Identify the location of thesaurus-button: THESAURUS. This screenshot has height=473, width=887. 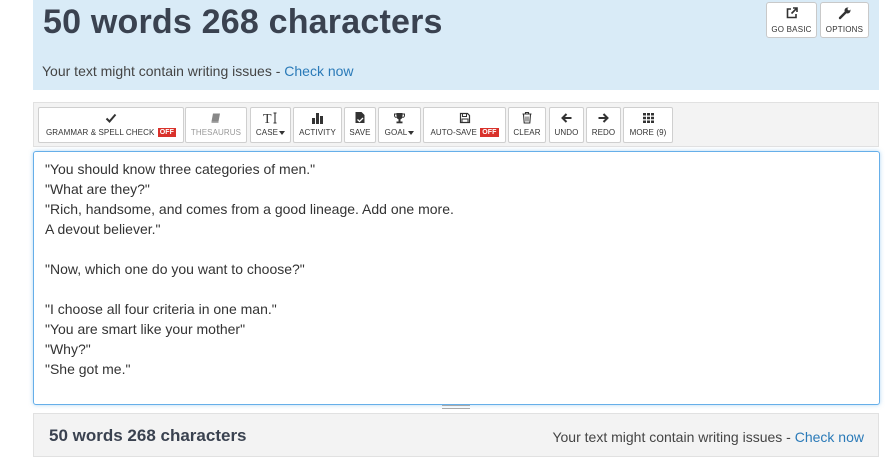
(216, 125).